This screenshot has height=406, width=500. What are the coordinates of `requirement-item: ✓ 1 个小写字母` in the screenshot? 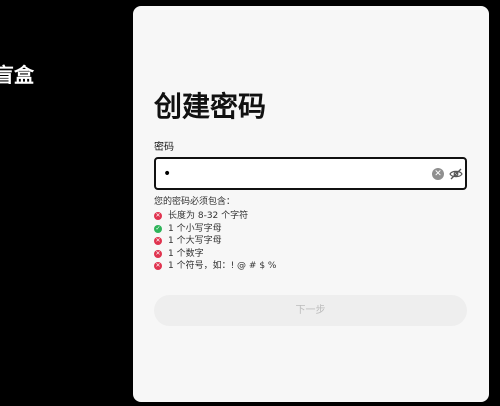 It's located at (215, 229).